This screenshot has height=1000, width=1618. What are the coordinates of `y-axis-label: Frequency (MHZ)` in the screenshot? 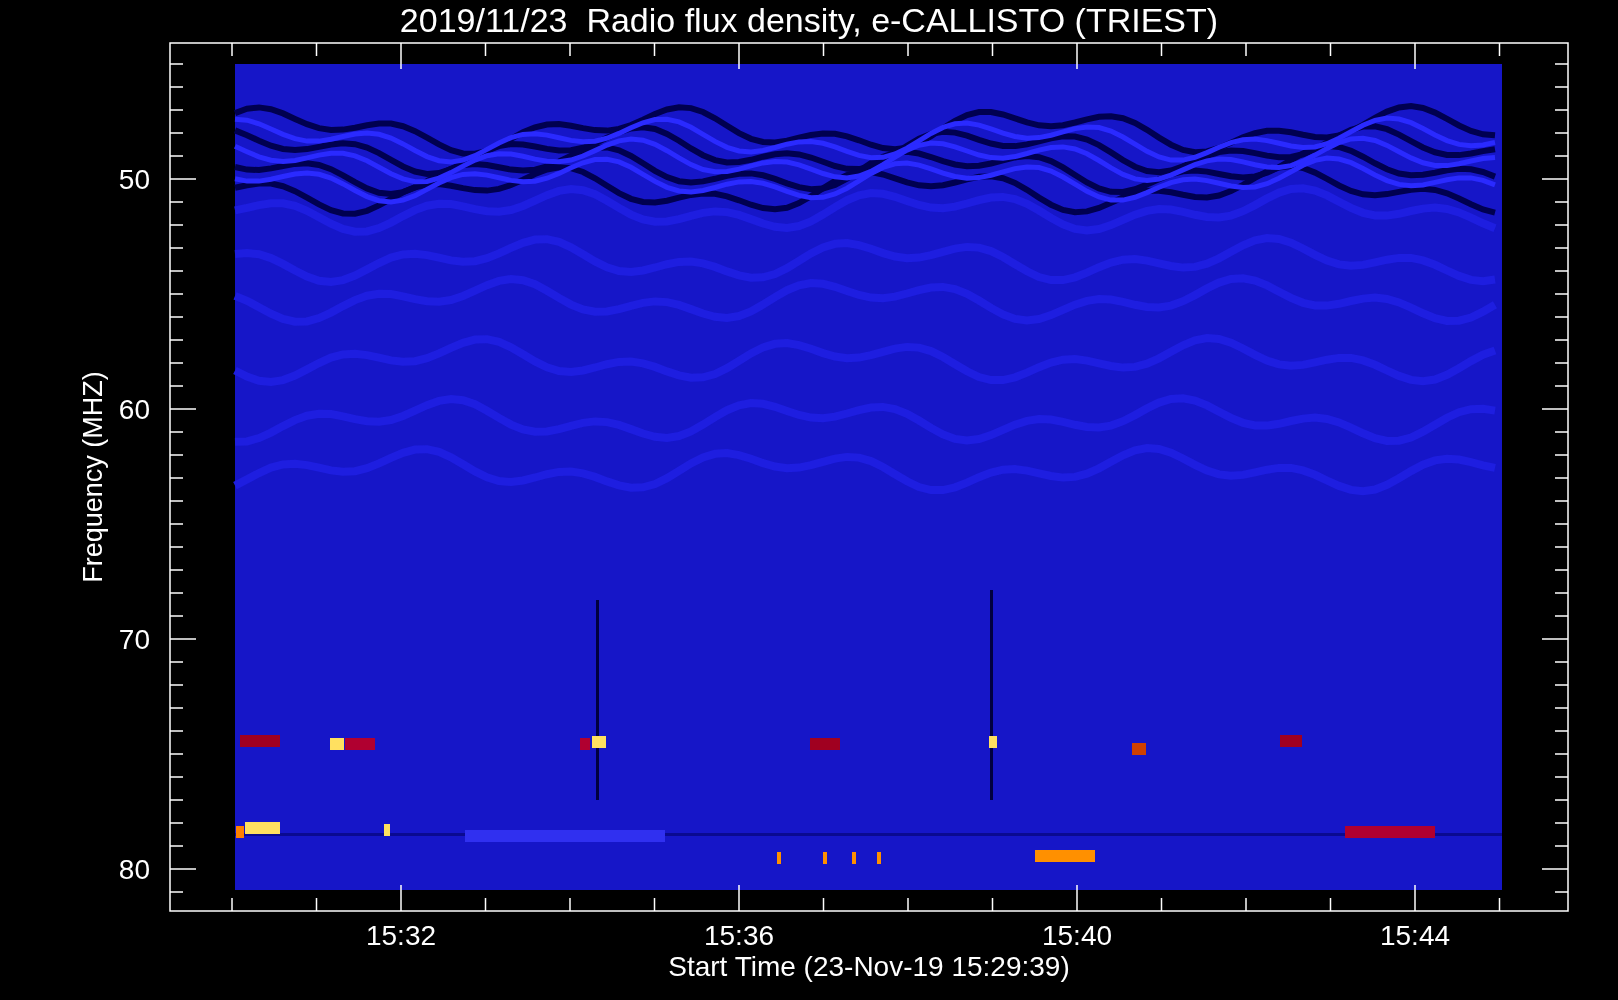 It's located at (93, 477).